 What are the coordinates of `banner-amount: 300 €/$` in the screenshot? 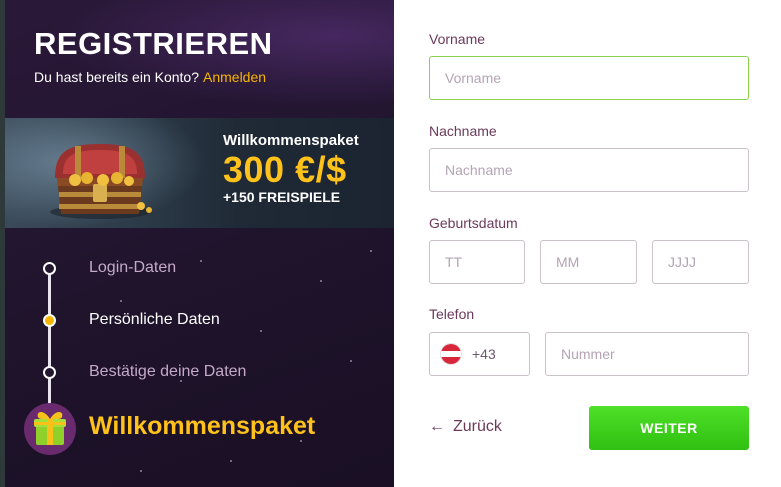 It's located at (285, 169).